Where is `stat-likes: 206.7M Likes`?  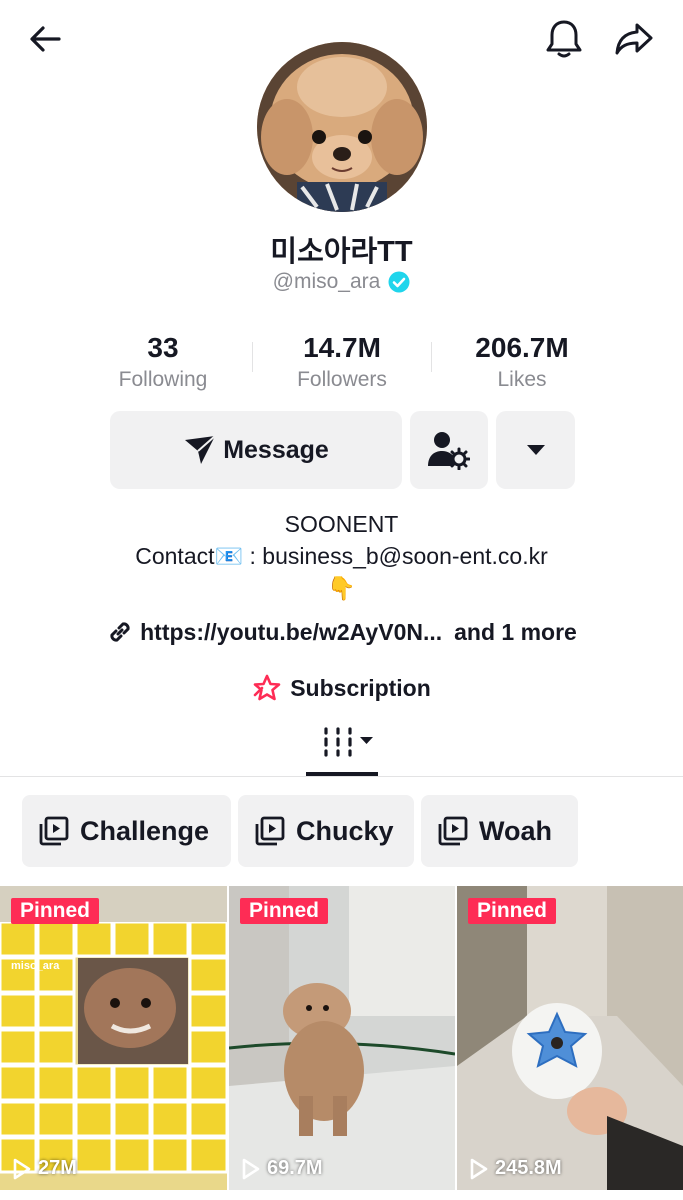 stat-likes: 206.7M Likes is located at coordinates (522, 362).